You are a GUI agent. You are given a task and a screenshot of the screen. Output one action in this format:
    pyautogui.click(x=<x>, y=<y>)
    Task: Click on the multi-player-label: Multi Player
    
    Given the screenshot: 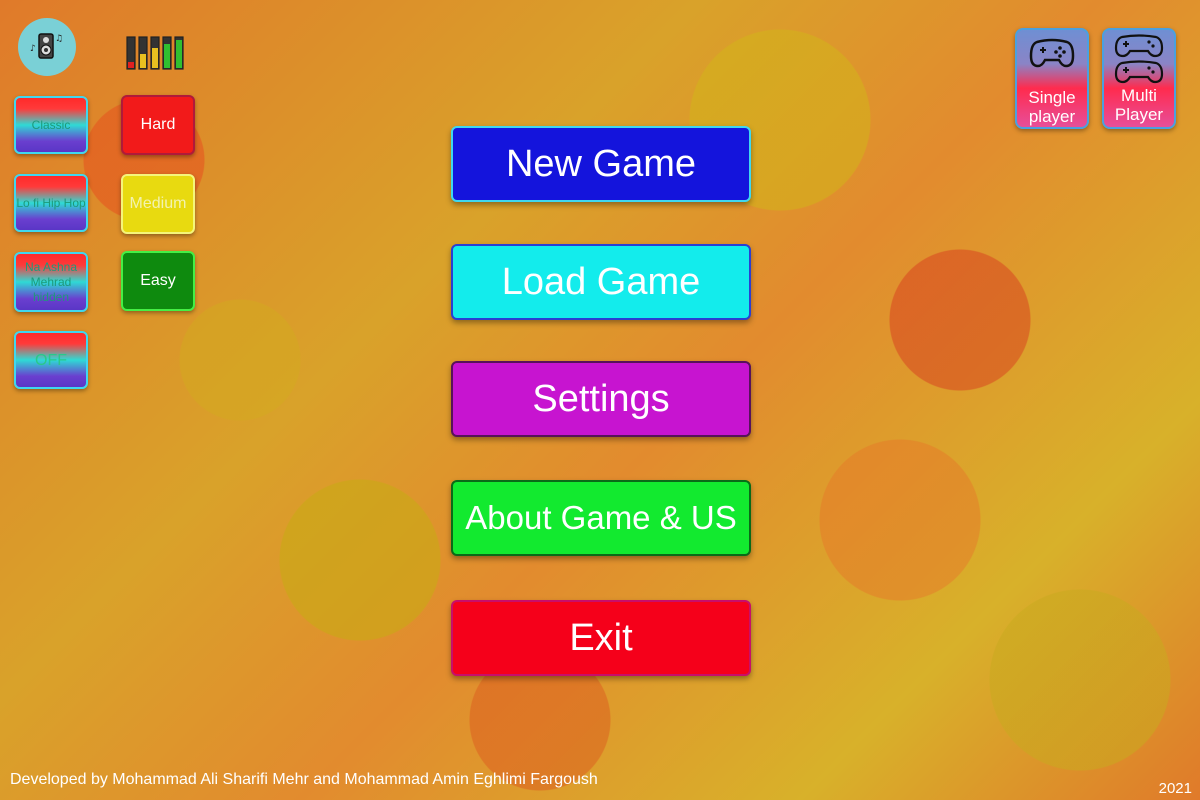 What is the action you would take?
    pyautogui.click(x=1139, y=105)
    